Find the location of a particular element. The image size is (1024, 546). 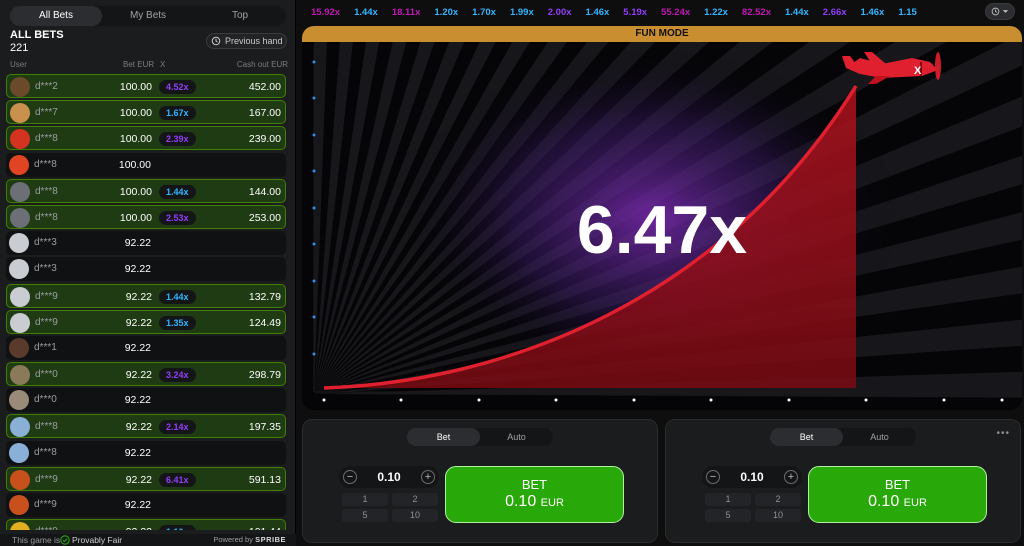

history-multiplier: 1.20x is located at coordinates (446, 12).